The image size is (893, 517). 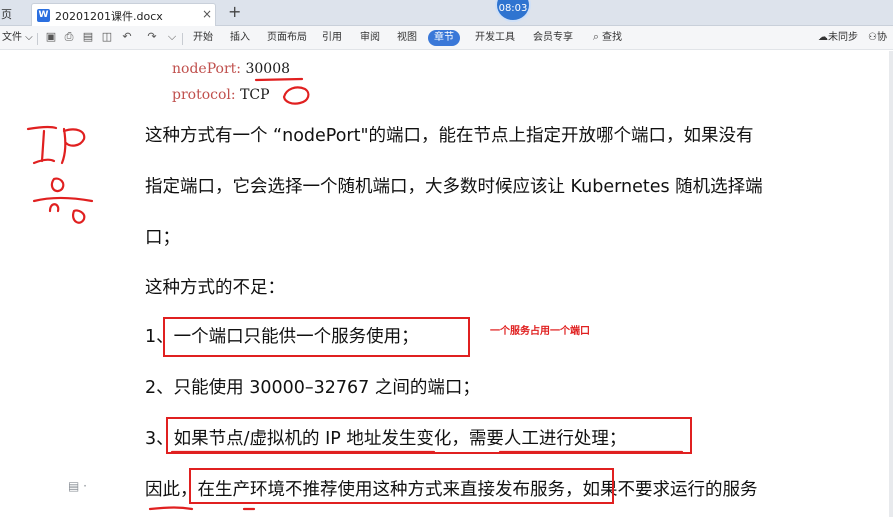 I want to click on title-bar: 页 W 20201201课件.docx × + 08:03, so click(x=446, y=13).